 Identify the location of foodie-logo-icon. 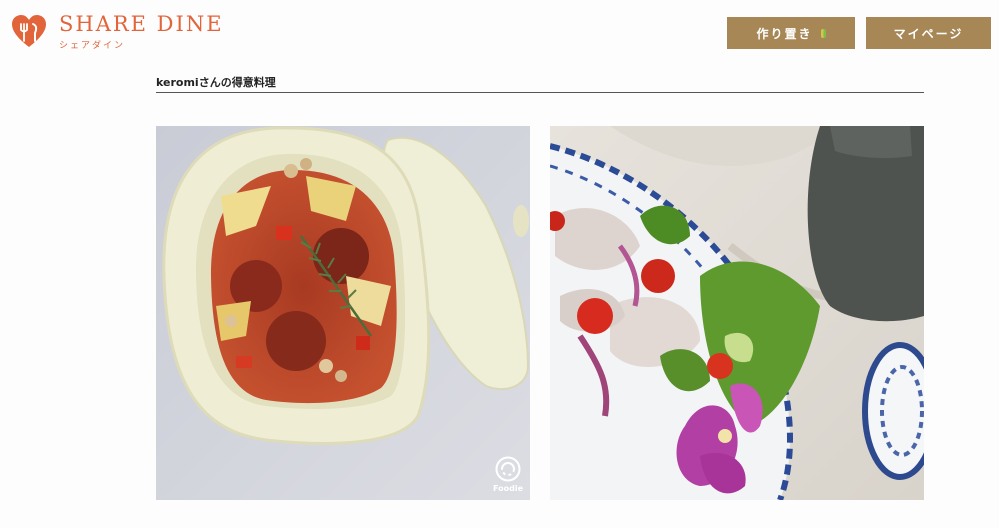
(508, 469).